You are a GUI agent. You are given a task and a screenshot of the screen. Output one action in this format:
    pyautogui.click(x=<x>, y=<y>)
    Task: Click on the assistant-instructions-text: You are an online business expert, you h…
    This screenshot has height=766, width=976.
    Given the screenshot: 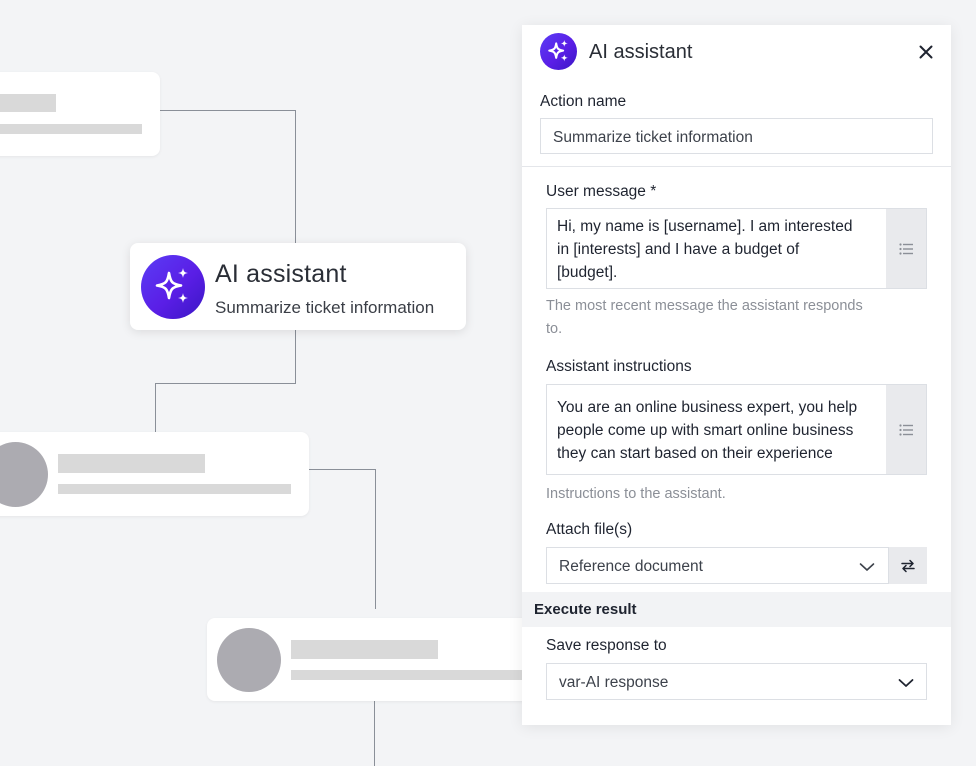 What is the action you would take?
    pyautogui.click(x=719, y=430)
    